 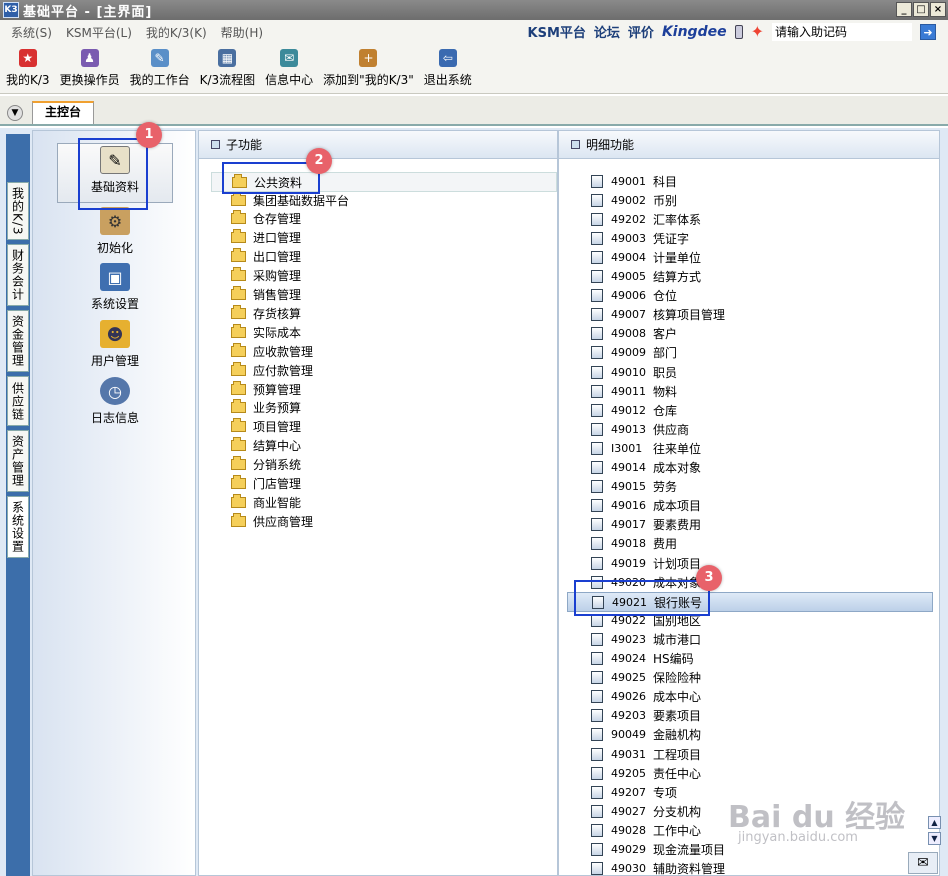 I want to click on toolbar-flowchart-button: ▦ K/3流程图, so click(x=227, y=66).